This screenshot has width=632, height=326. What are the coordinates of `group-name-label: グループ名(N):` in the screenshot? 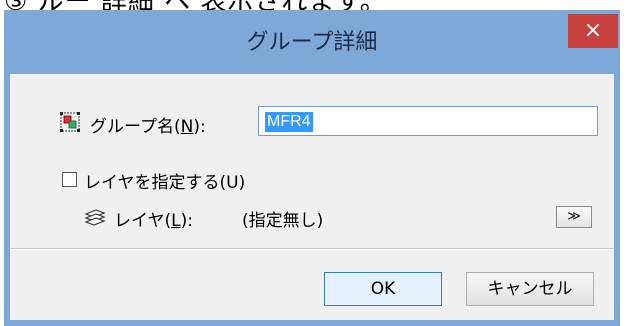 It's located at (148, 127).